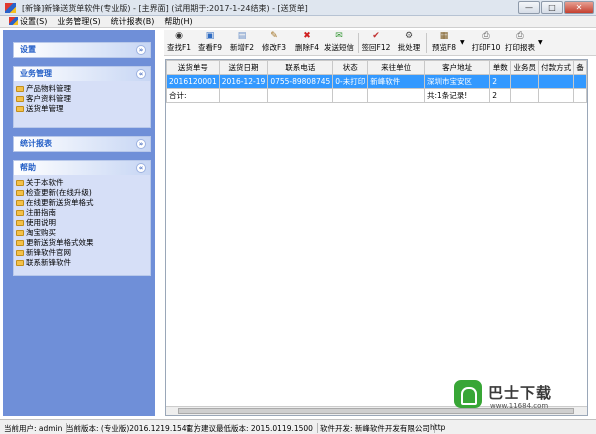 The width and height of the screenshot is (596, 434). Describe the element at coordinates (83, 253) in the screenshot. I see `sidebar-item-website: 新锋软件官网` at that location.